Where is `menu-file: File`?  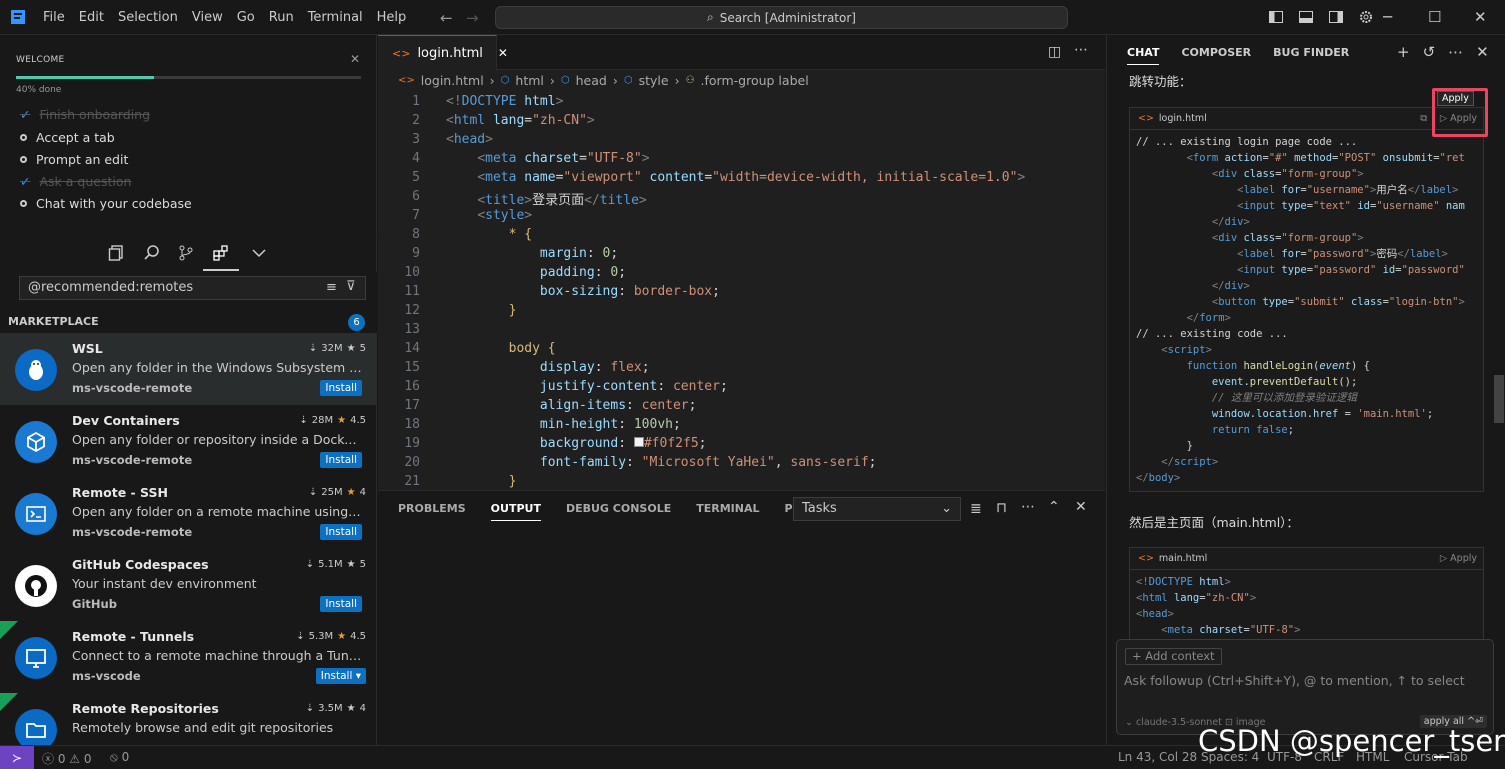
menu-file: File is located at coordinates (54, 17).